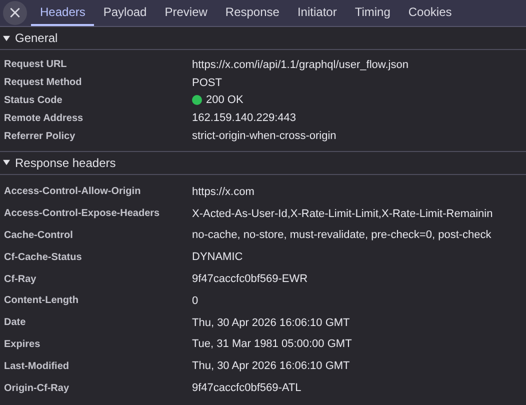 The height and width of the screenshot is (405, 526). What do you see at coordinates (252, 13) in the screenshot?
I see `tab: Response` at bounding box center [252, 13].